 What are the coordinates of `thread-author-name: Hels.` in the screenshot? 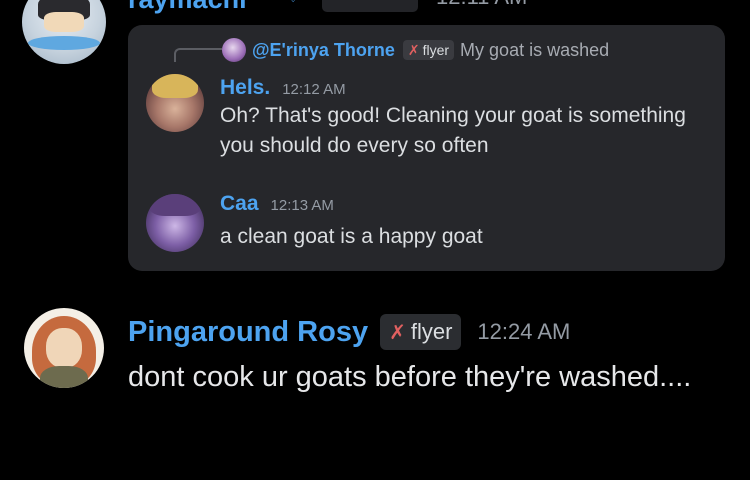 It's located at (245, 88).